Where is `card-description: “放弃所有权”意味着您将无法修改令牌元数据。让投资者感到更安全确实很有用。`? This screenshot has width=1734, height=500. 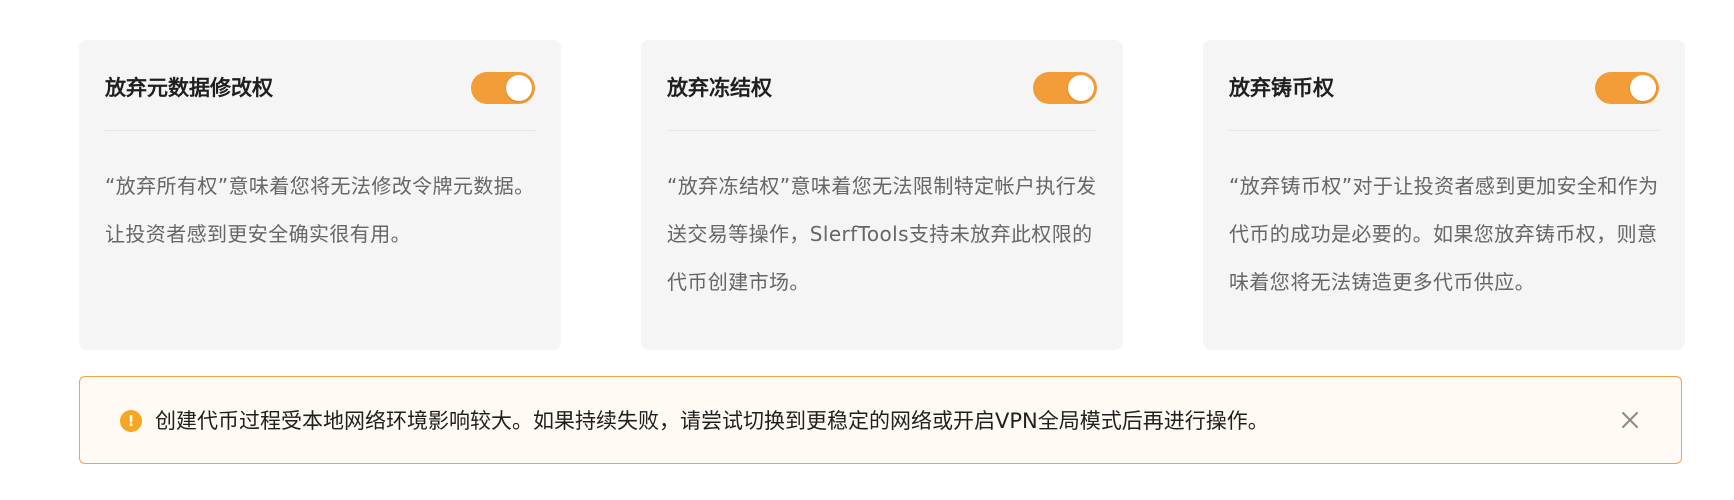 card-description: “放弃所有权”意味着您将无法修改令牌元数据。让投资者感到更安全确实很有用。 is located at coordinates (320, 210).